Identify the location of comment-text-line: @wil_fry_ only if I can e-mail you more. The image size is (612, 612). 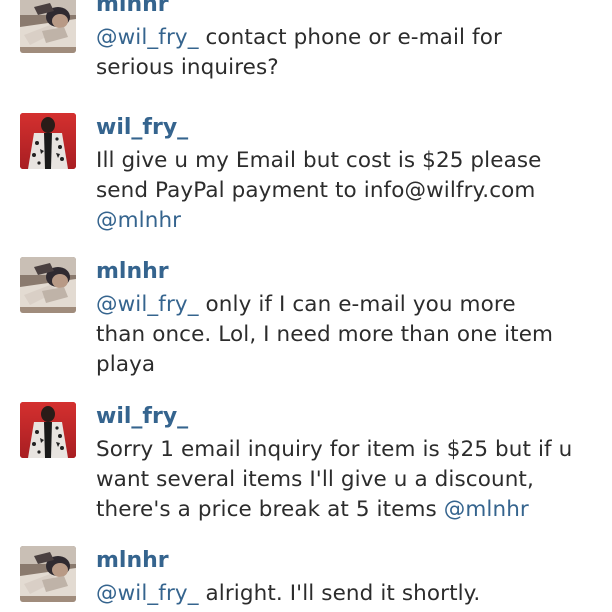
(346, 305).